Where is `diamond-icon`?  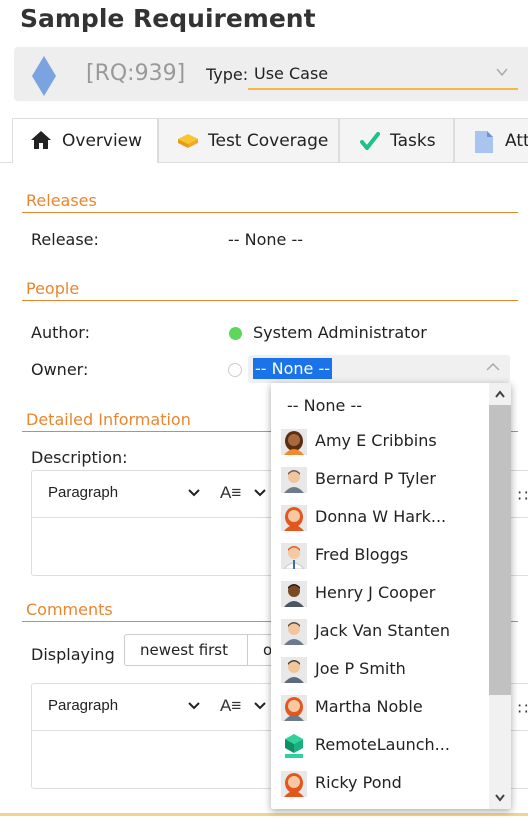
diamond-icon is located at coordinates (44, 76).